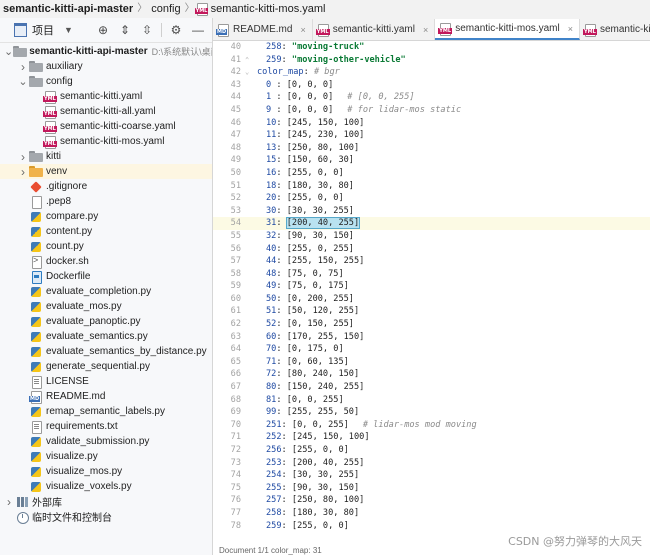 This screenshot has height=555, width=650. What do you see at coordinates (431, 261) in the screenshot?
I see `code-line: 57 44: [255, 150, 255]` at bounding box center [431, 261].